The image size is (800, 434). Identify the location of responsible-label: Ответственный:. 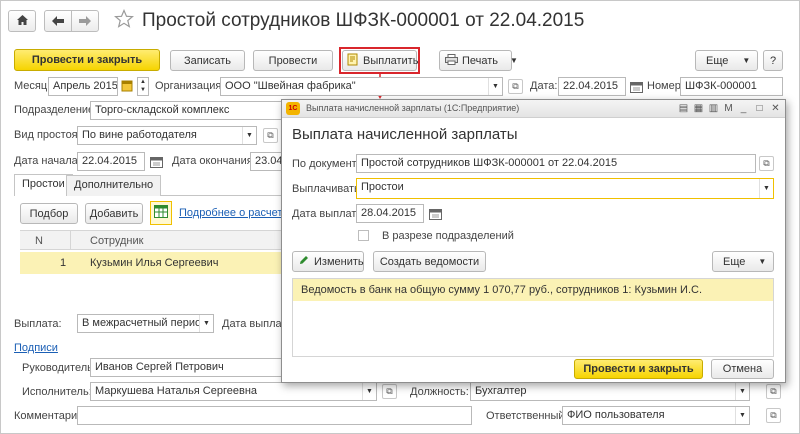
(527, 416).